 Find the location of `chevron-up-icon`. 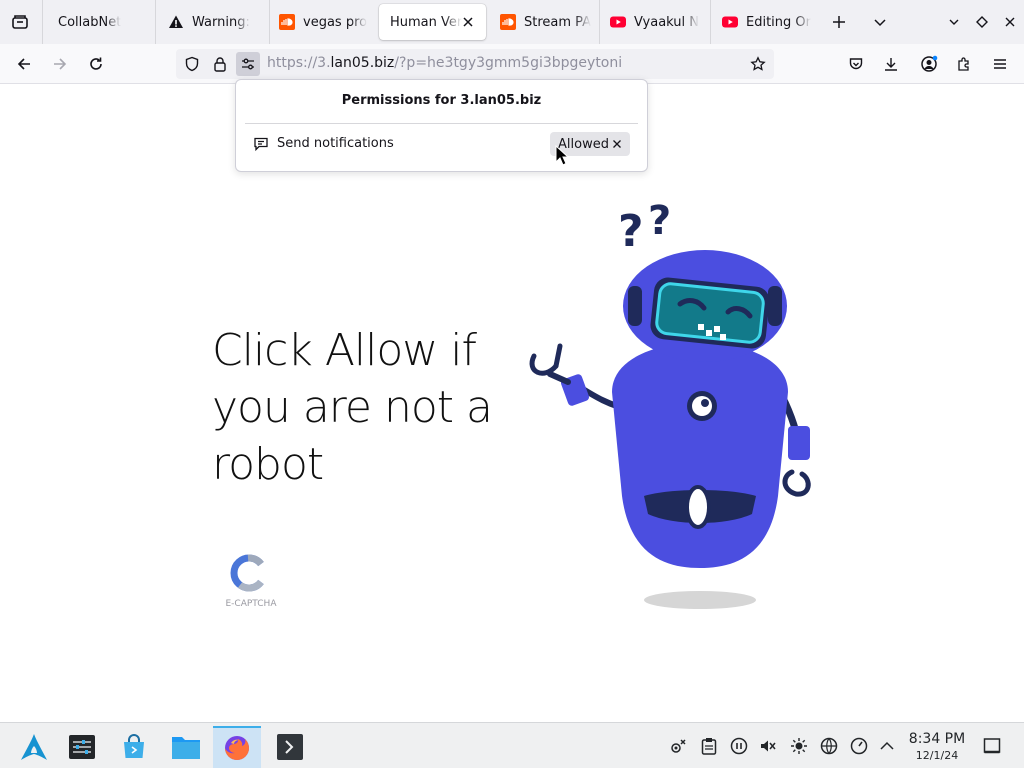

chevron-up-icon is located at coordinates (887, 745).